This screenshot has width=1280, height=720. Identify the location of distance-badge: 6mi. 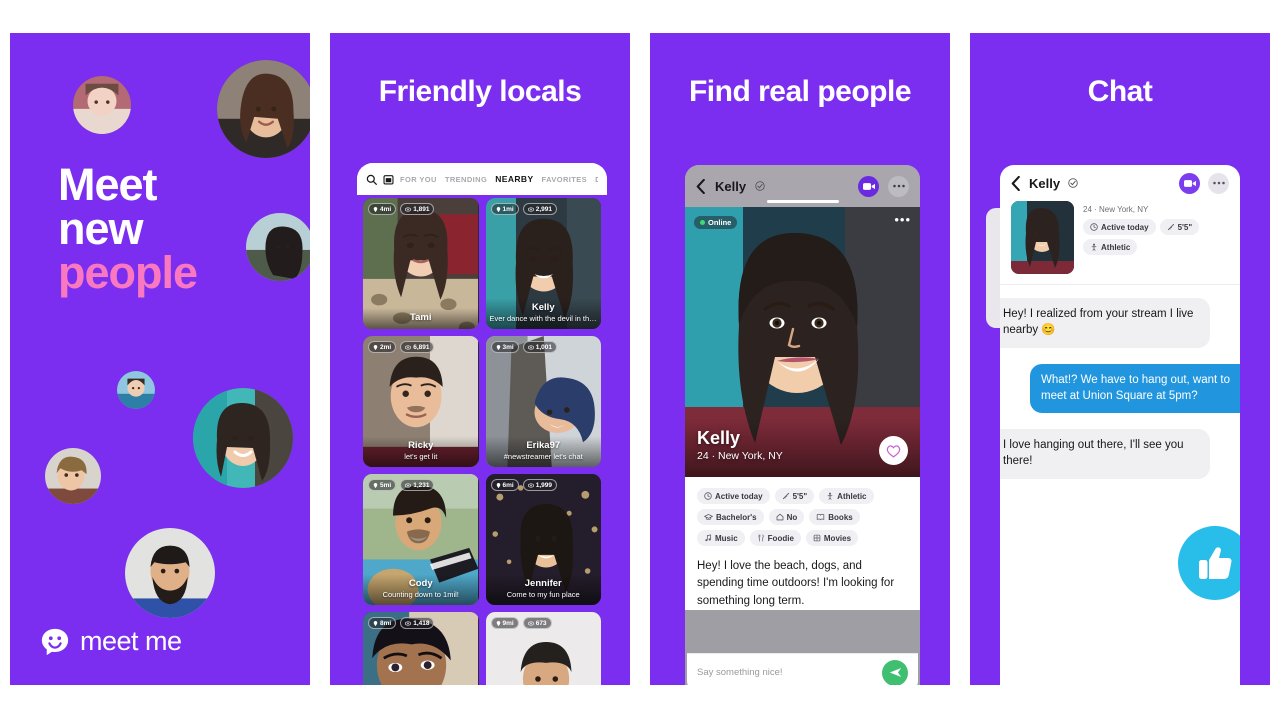
(504, 485).